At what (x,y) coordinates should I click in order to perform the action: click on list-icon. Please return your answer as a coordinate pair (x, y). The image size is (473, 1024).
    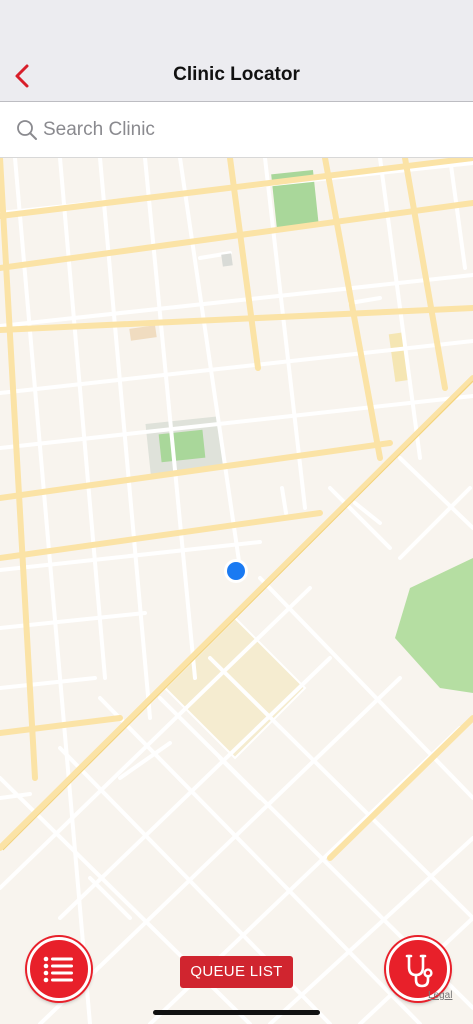
    Looking at the image, I should click on (58, 969).